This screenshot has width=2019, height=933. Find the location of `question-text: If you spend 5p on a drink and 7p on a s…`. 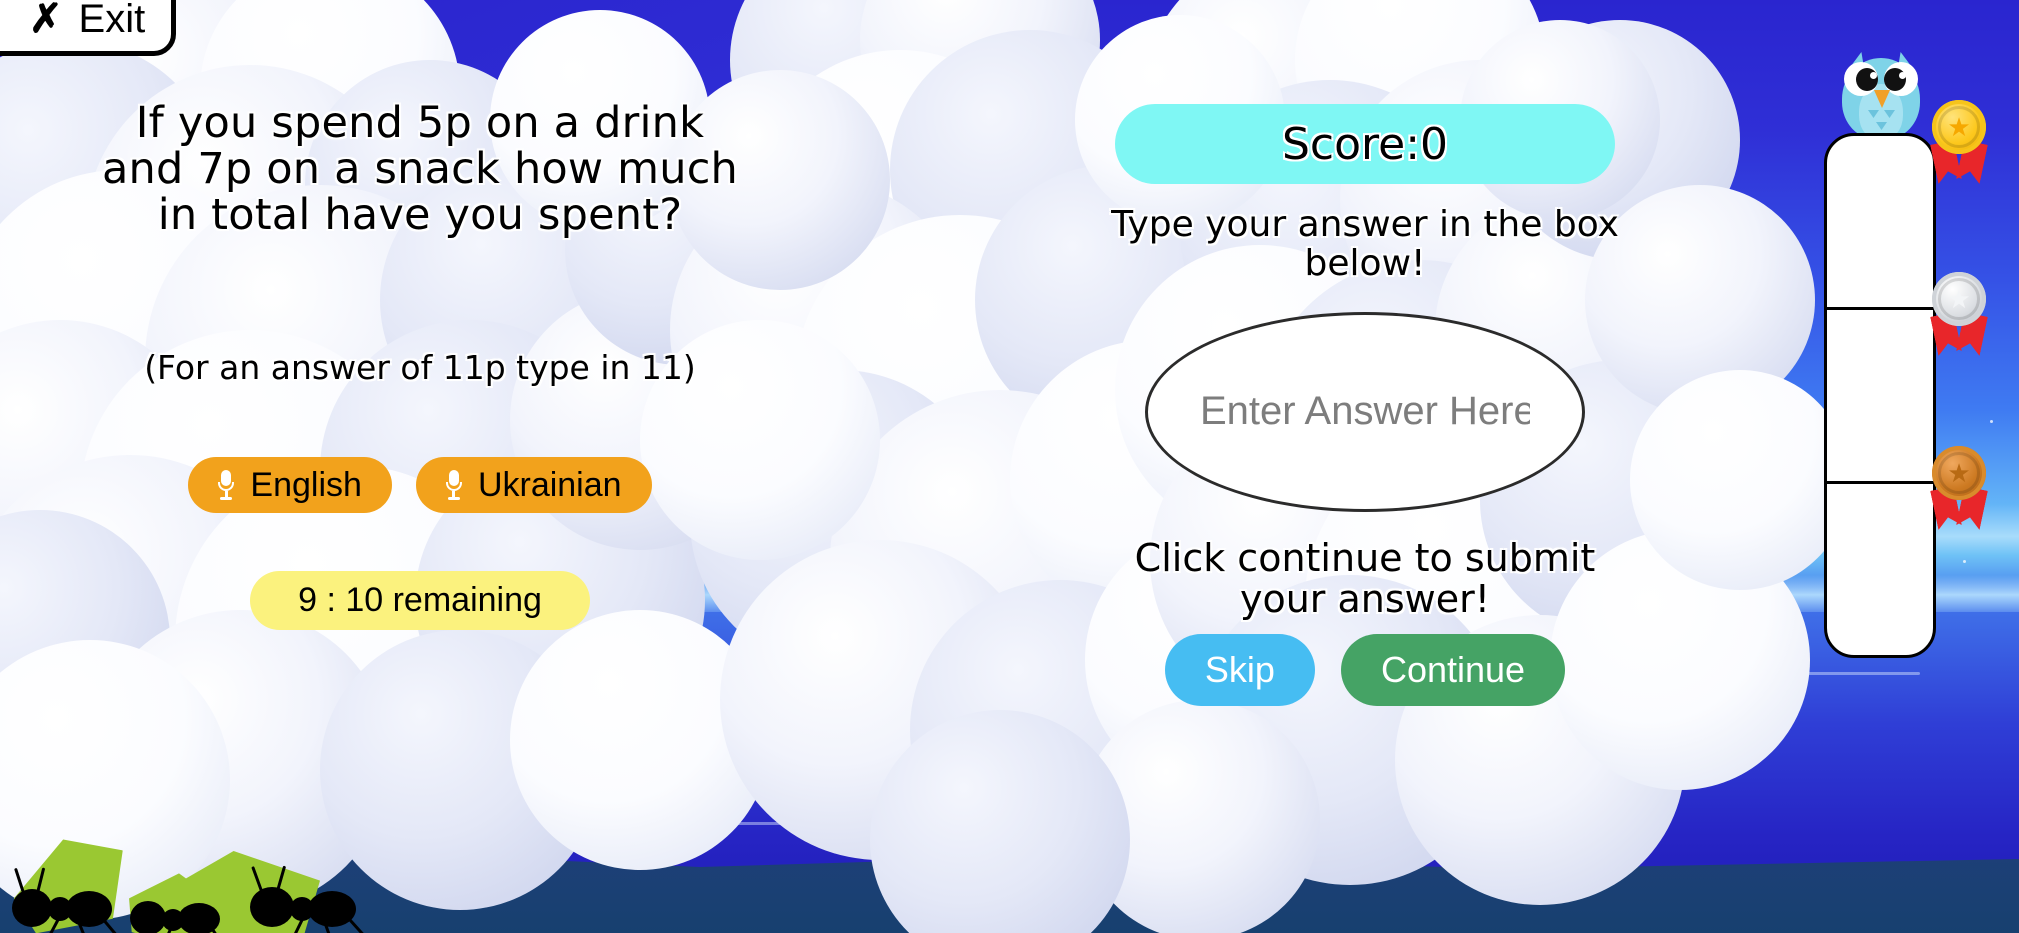

question-text: If you spend 5p on a drink and 7p on a s… is located at coordinates (420, 169).